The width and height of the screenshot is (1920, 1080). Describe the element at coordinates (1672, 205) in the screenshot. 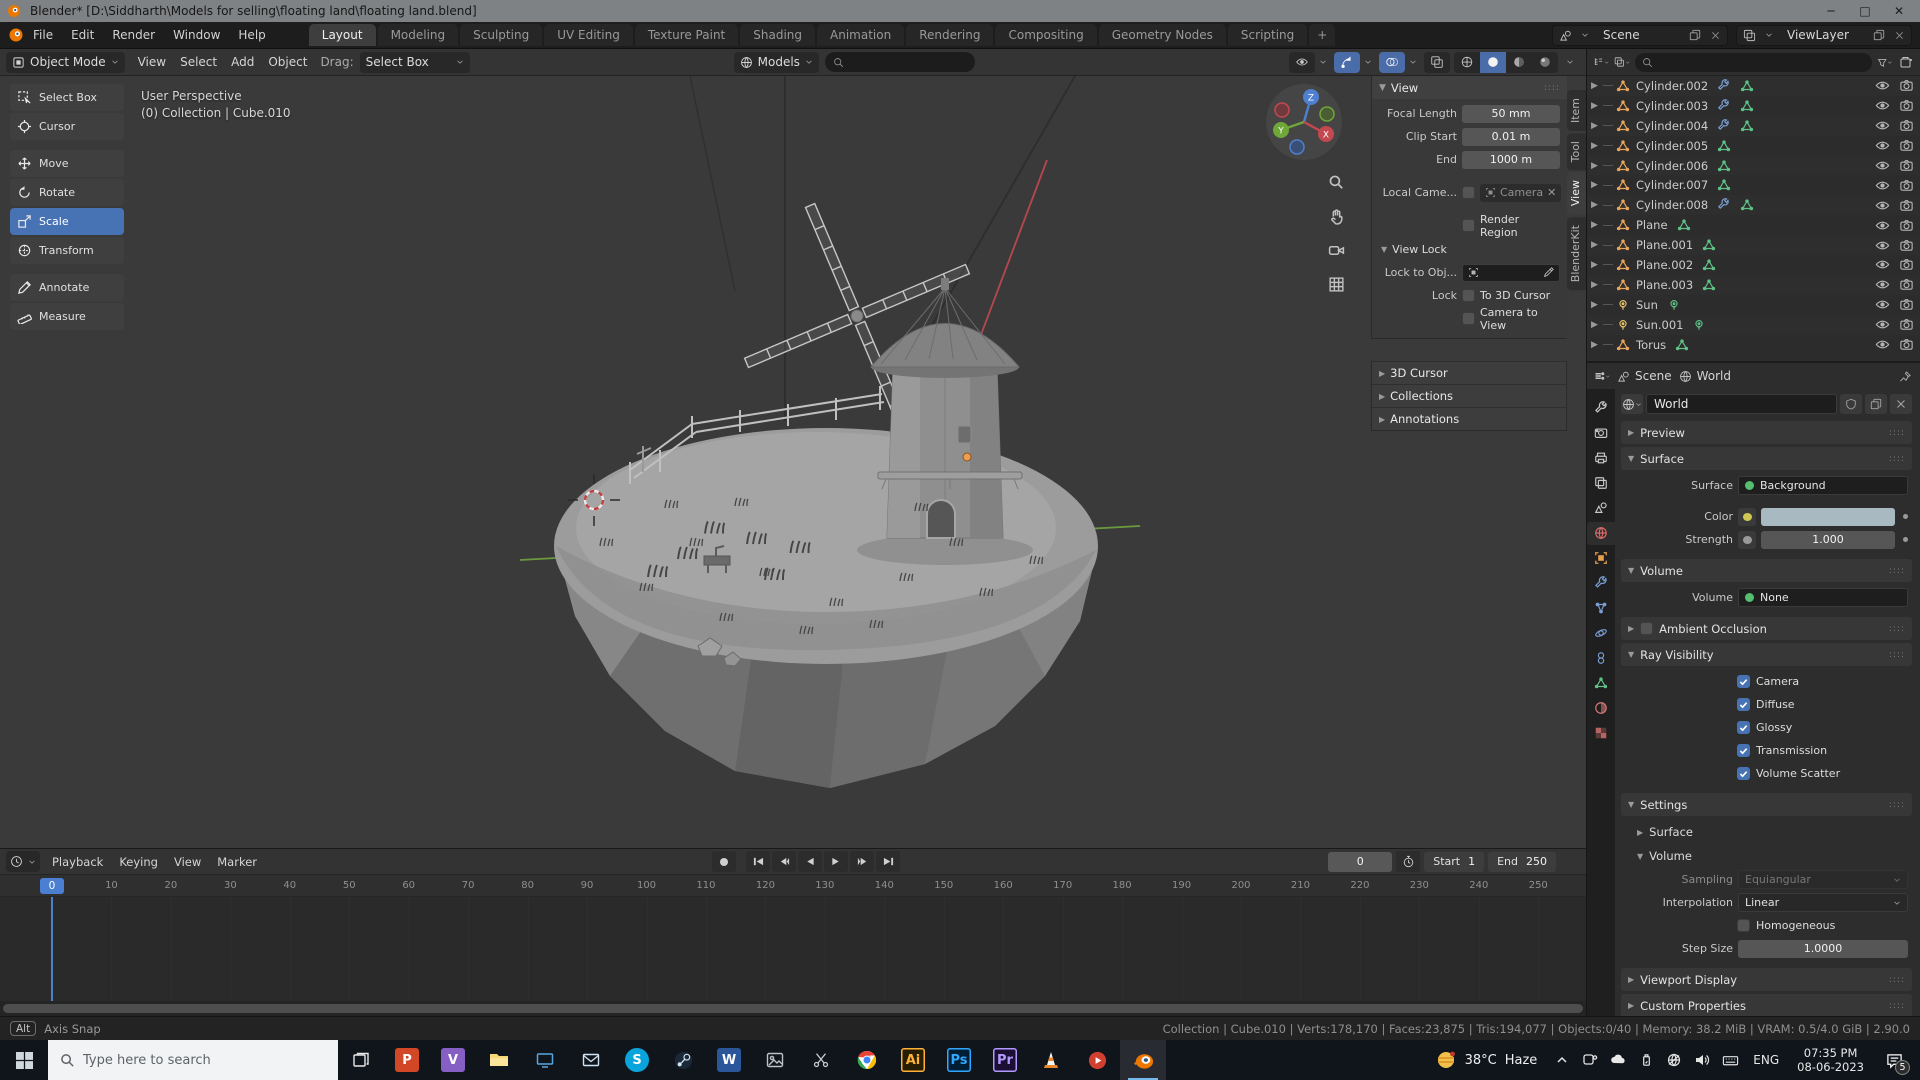

I see `object-name: Cylinder.008` at that location.